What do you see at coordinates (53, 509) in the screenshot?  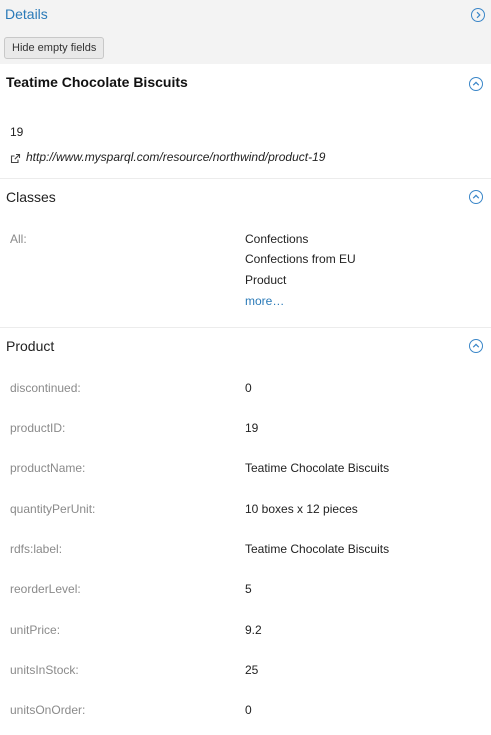 I see `field-label-quantityperunit: quantityPerUnit:` at bounding box center [53, 509].